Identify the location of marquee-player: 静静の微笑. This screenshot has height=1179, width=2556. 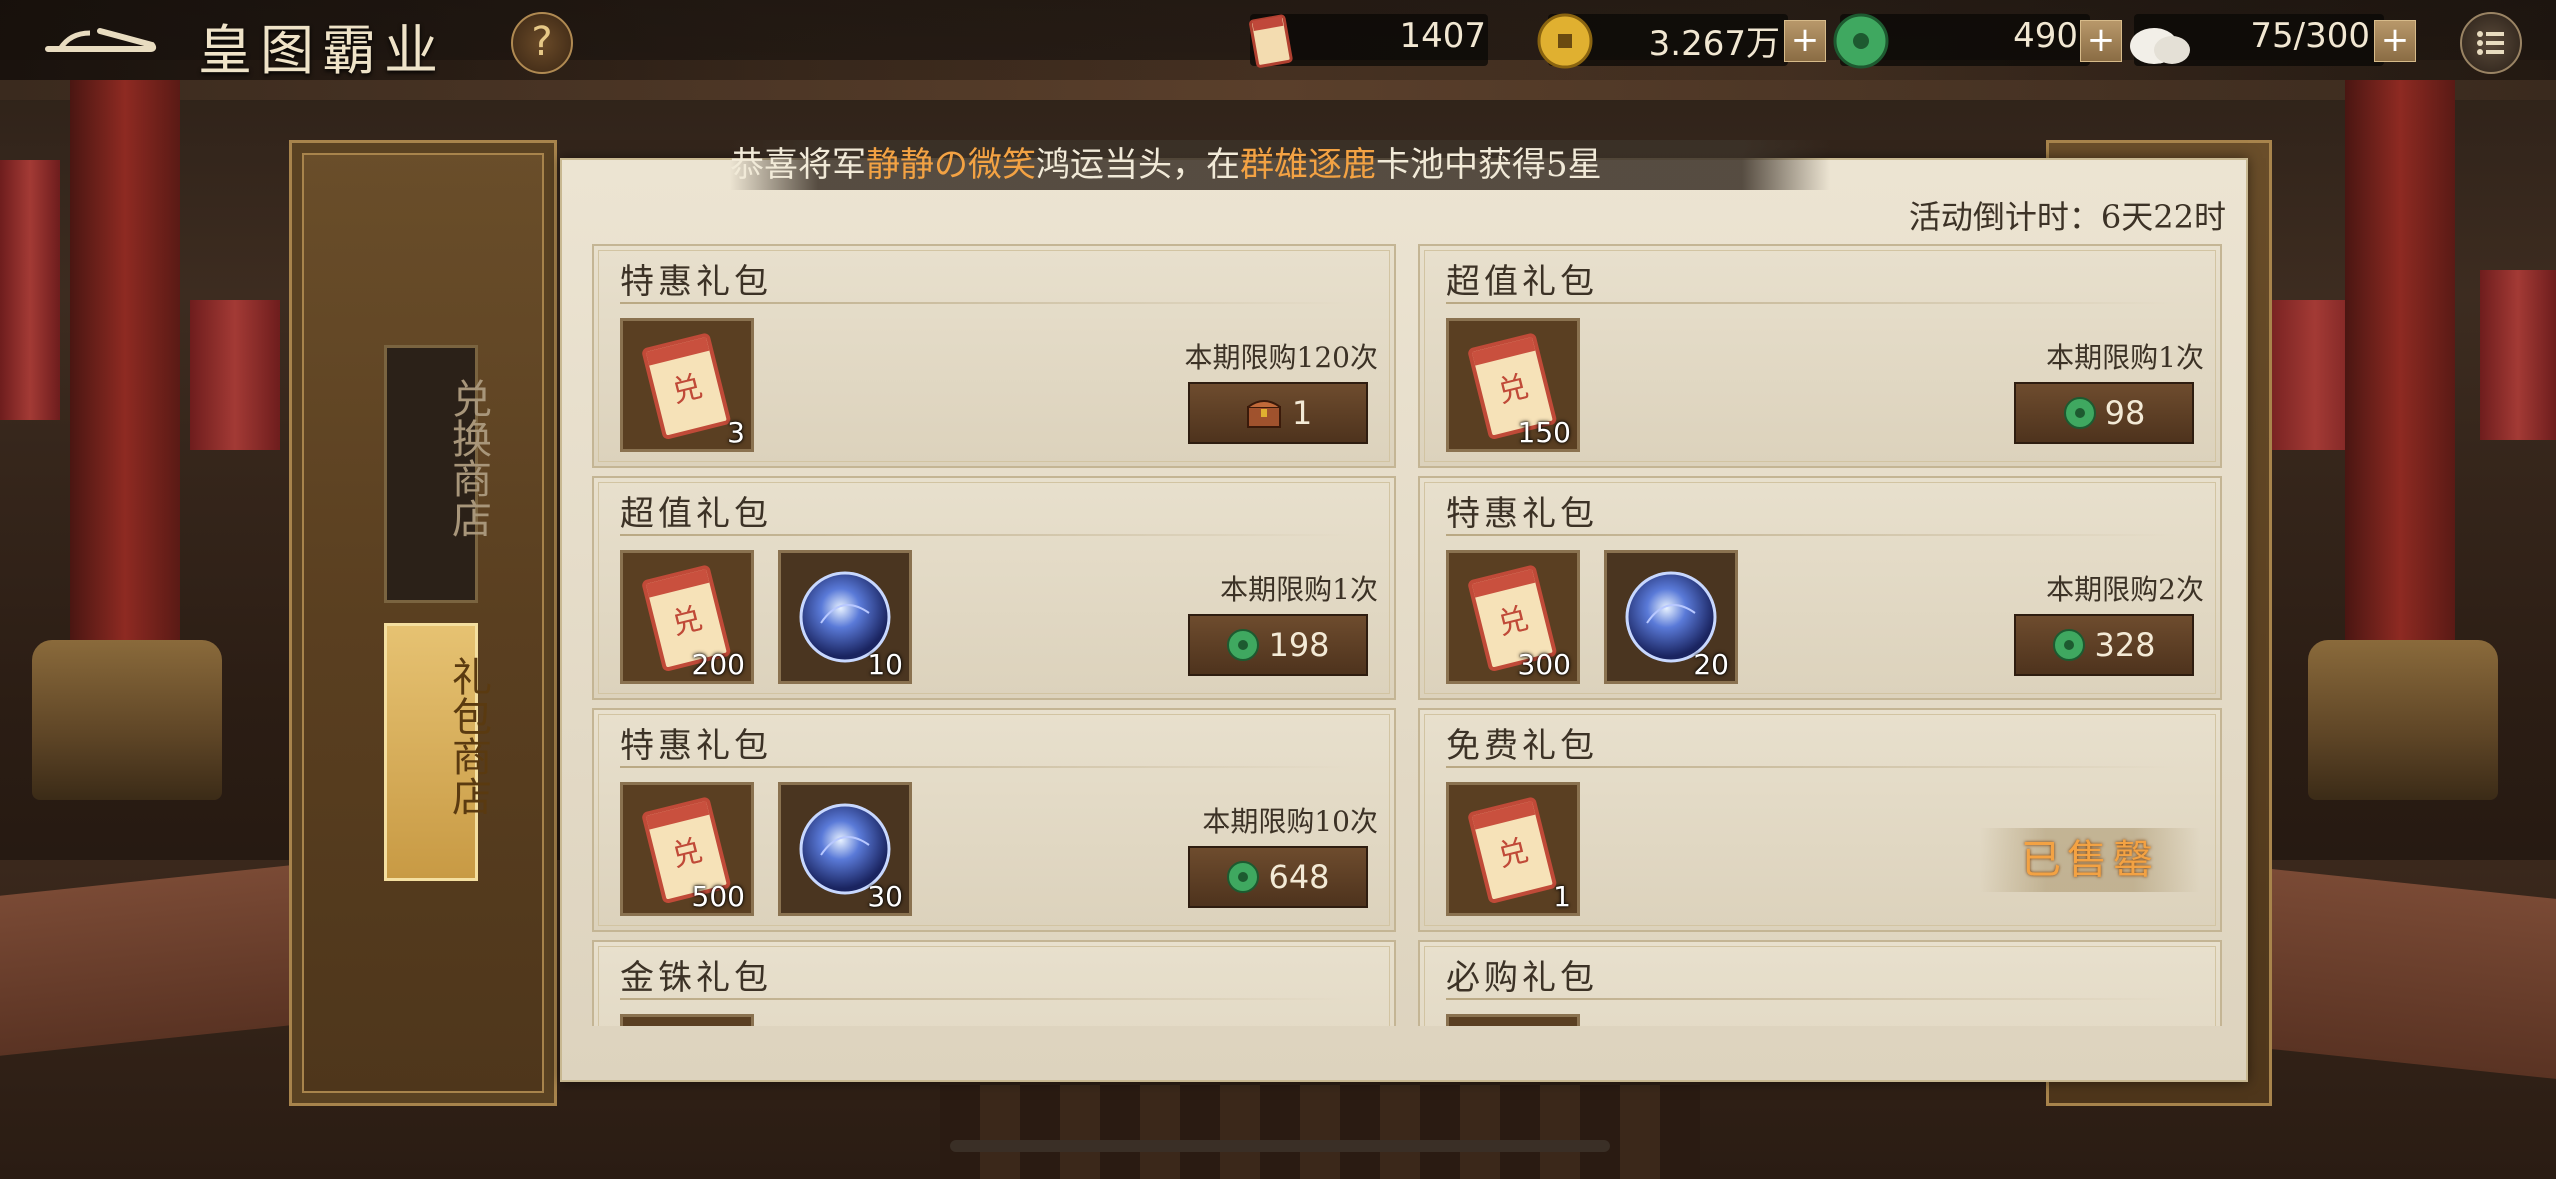
(951, 165).